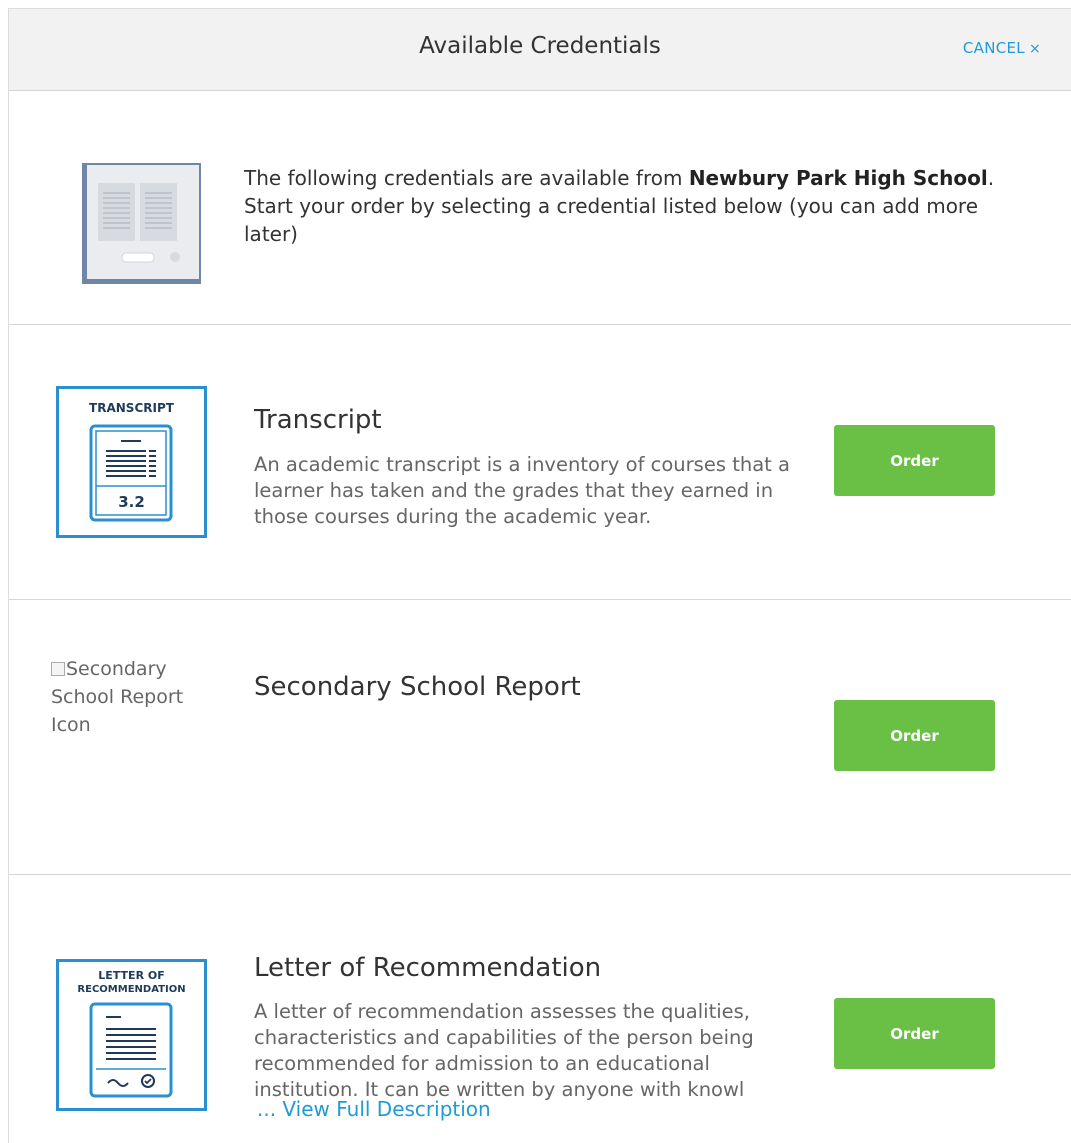 This screenshot has height=1143, width=1071. What do you see at coordinates (131, 975) in the screenshot?
I see `letter-icon-label-line1: LETTER OF` at bounding box center [131, 975].